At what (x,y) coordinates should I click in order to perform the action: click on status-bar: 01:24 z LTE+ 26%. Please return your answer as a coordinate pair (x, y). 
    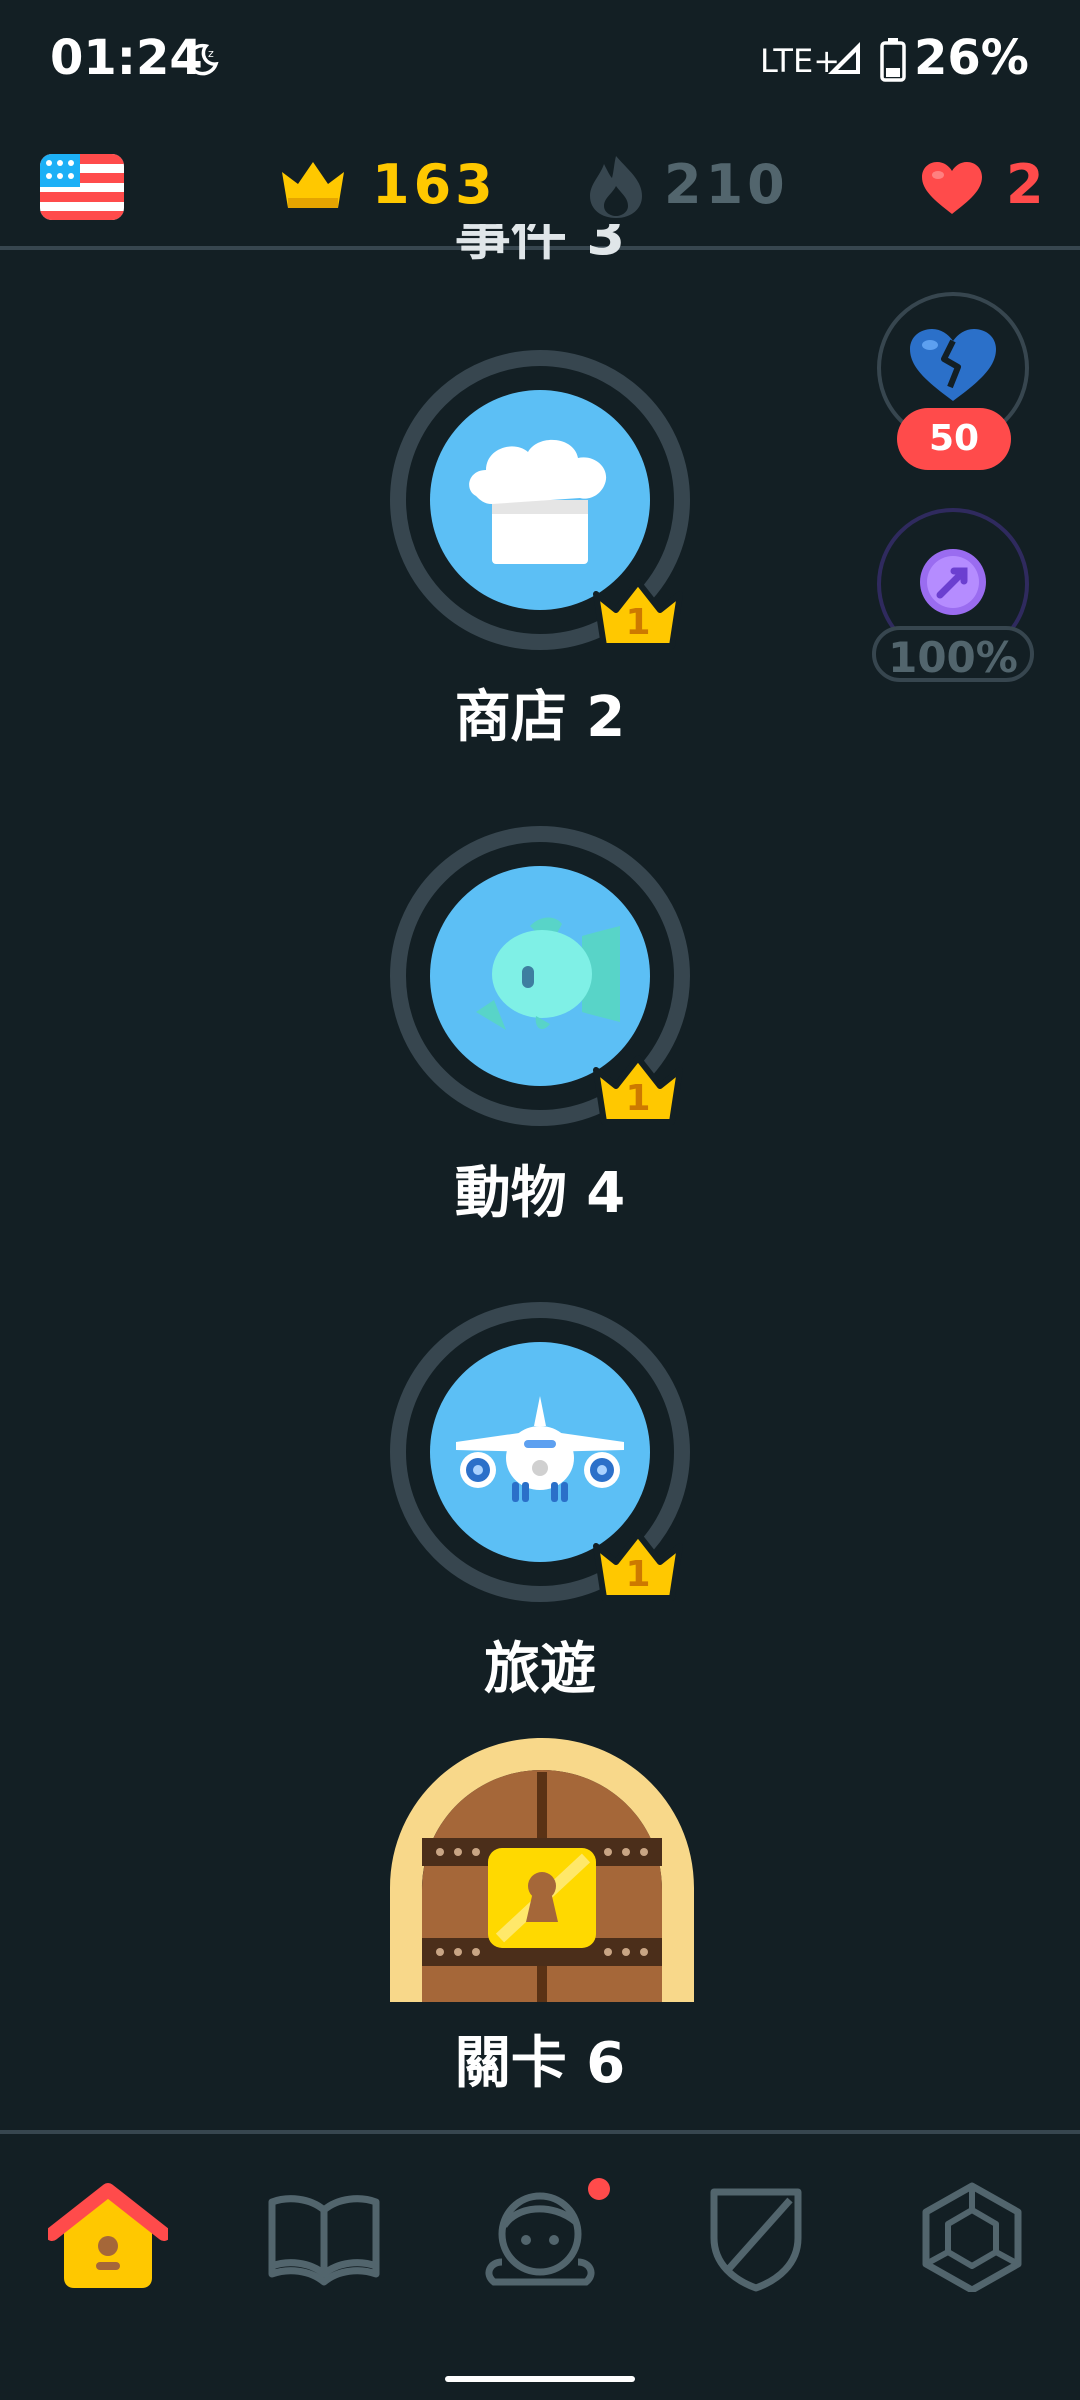
    Looking at the image, I should click on (540, 60).